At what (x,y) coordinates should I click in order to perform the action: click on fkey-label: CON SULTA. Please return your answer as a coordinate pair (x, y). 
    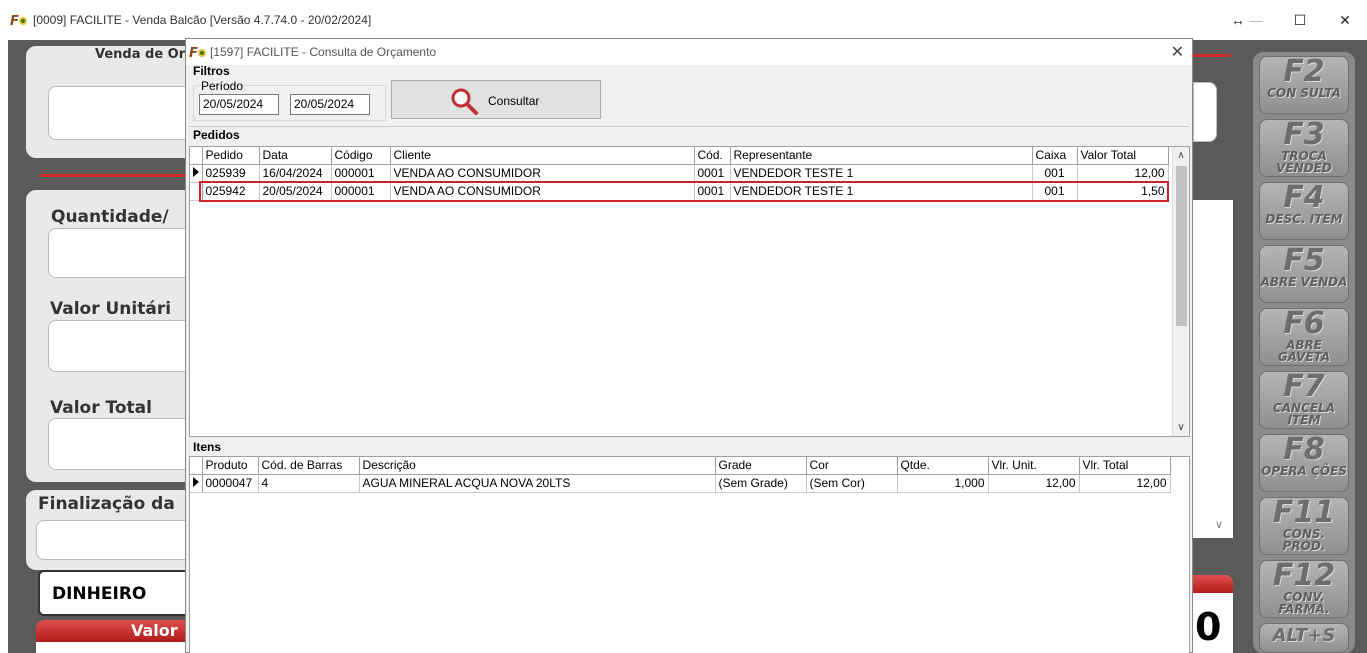
    Looking at the image, I should click on (1304, 93).